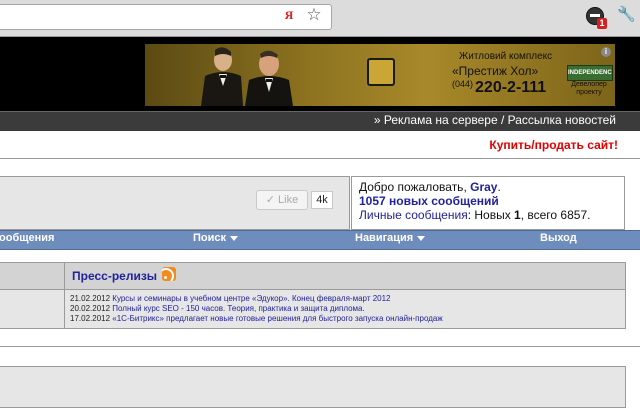 This screenshot has width=640, height=408. Describe the element at coordinates (483, 187) in the screenshot. I see `username-link: Gray` at that location.